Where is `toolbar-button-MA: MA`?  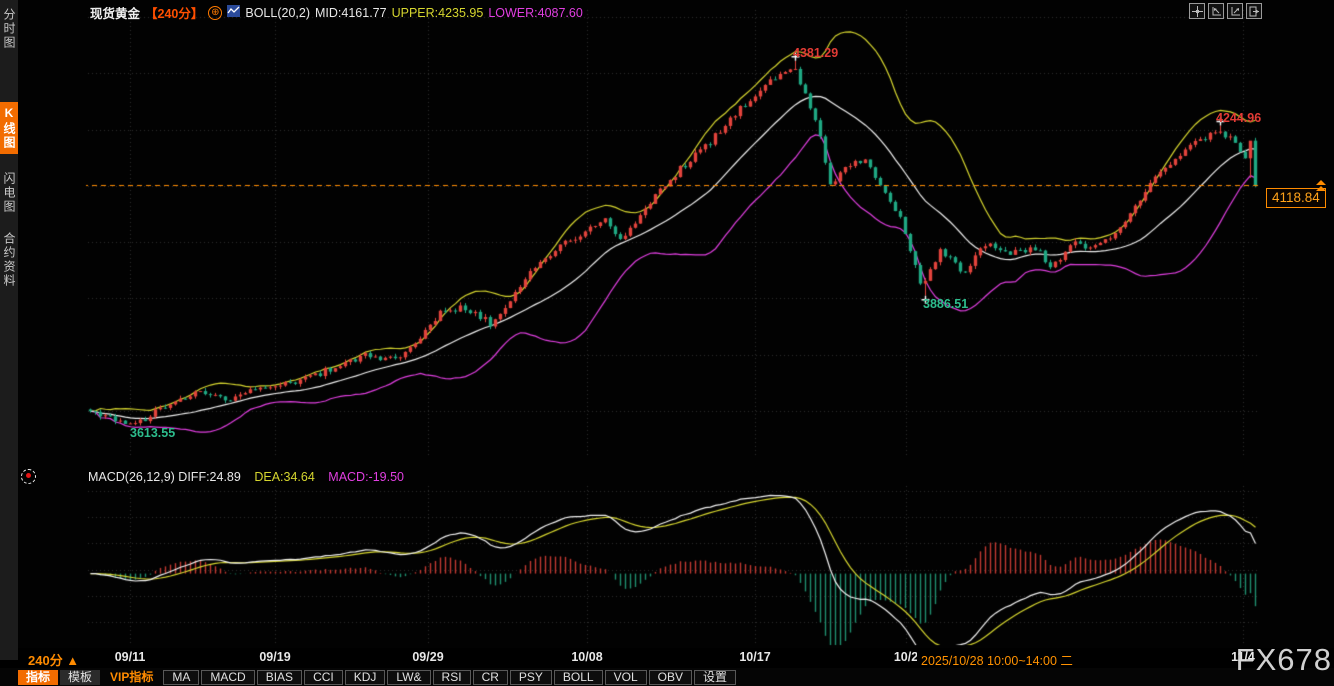
toolbar-button-MA: MA is located at coordinates (181, 677).